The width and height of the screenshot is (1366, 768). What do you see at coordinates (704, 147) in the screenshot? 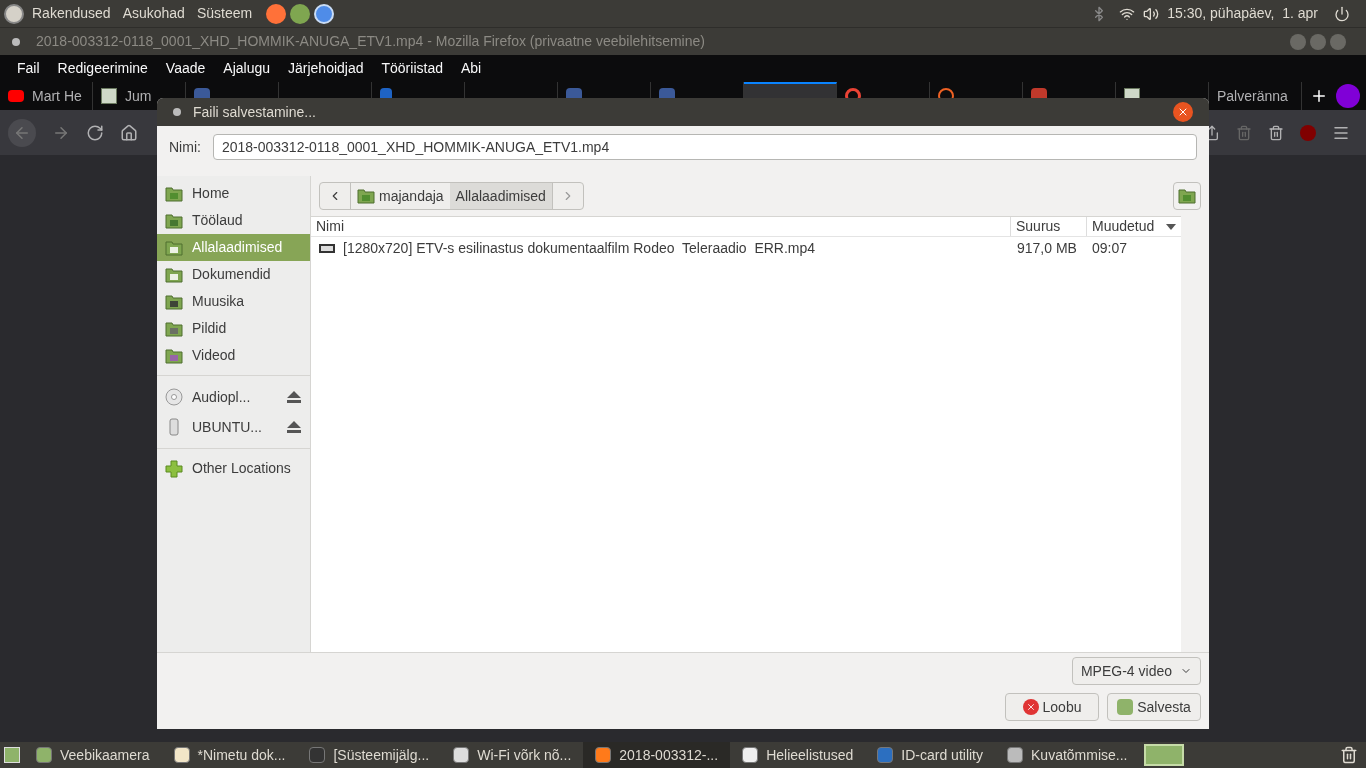
I see `file-name-field: 2018-003312-0118_0001_XHD_HOMMIK-ANUGA_ETV1.mp4` at bounding box center [704, 147].